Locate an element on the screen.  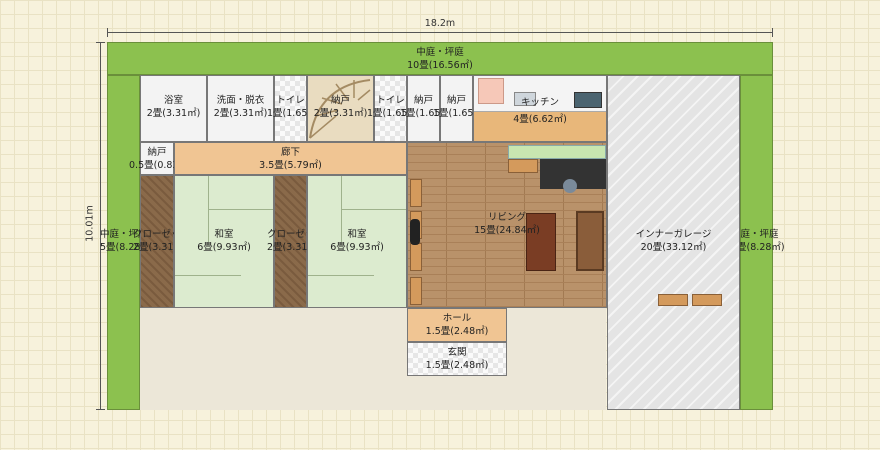
room-name: 中庭・坪庭 is located at coordinates (440, 52).